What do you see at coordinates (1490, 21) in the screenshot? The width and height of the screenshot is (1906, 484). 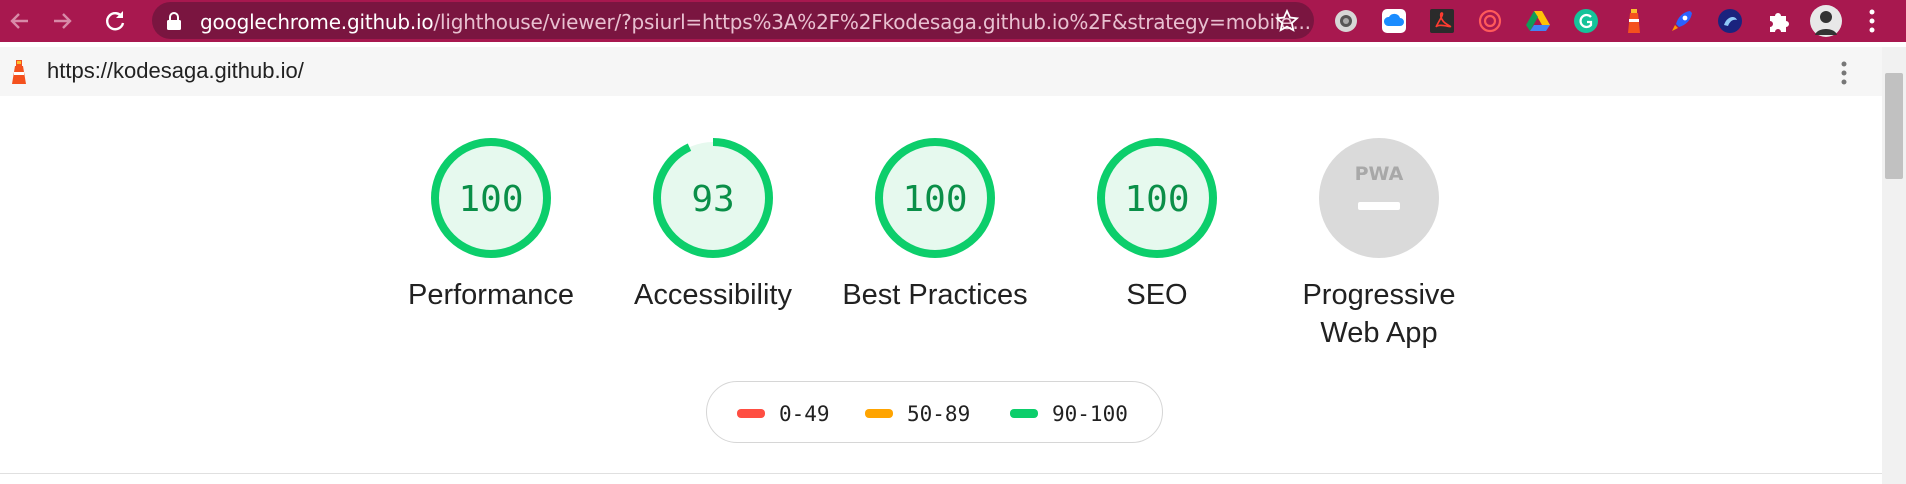 I see `spiral-extension-icon` at bounding box center [1490, 21].